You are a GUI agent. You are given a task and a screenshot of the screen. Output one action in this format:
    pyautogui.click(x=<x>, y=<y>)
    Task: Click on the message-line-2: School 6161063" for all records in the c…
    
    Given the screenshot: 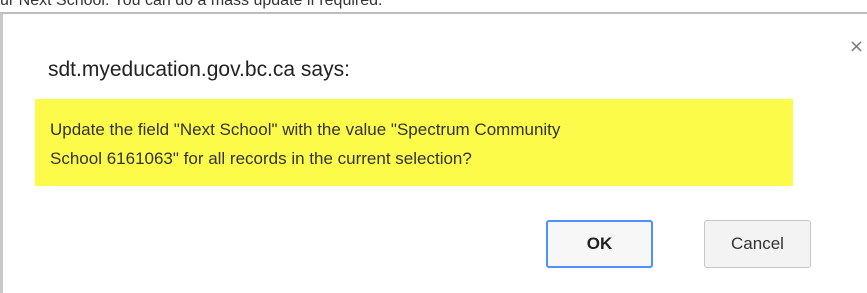 What is the action you would take?
    pyautogui.click(x=261, y=158)
    